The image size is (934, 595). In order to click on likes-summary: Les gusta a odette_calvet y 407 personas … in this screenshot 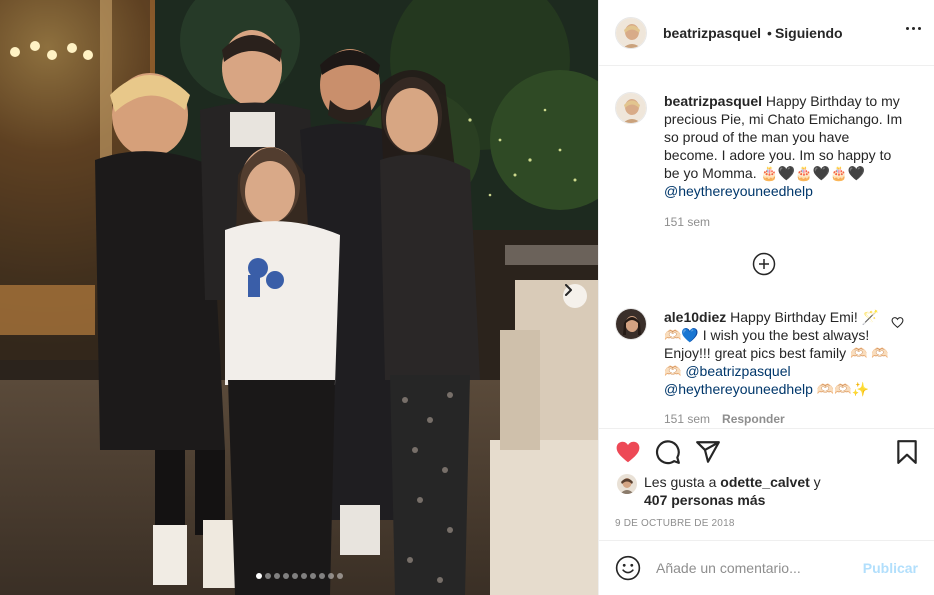, I will do `click(719, 491)`.